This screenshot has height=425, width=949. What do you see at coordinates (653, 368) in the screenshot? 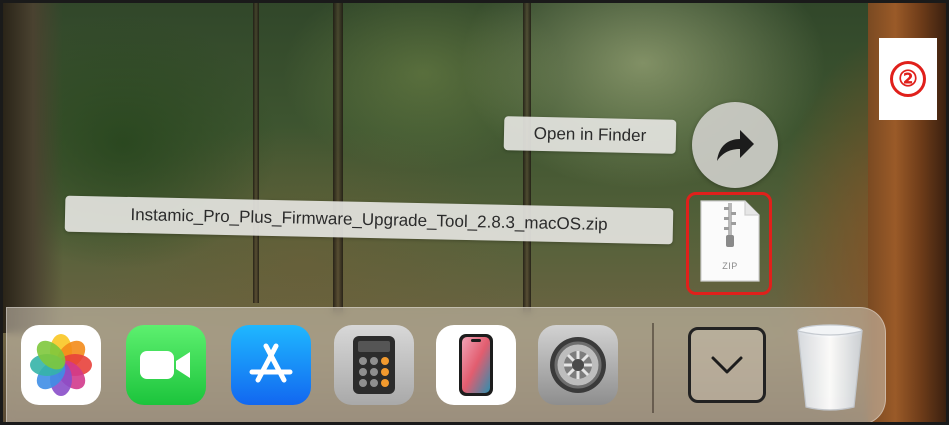
I see `dock-divider` at bounding box center [653, 368].